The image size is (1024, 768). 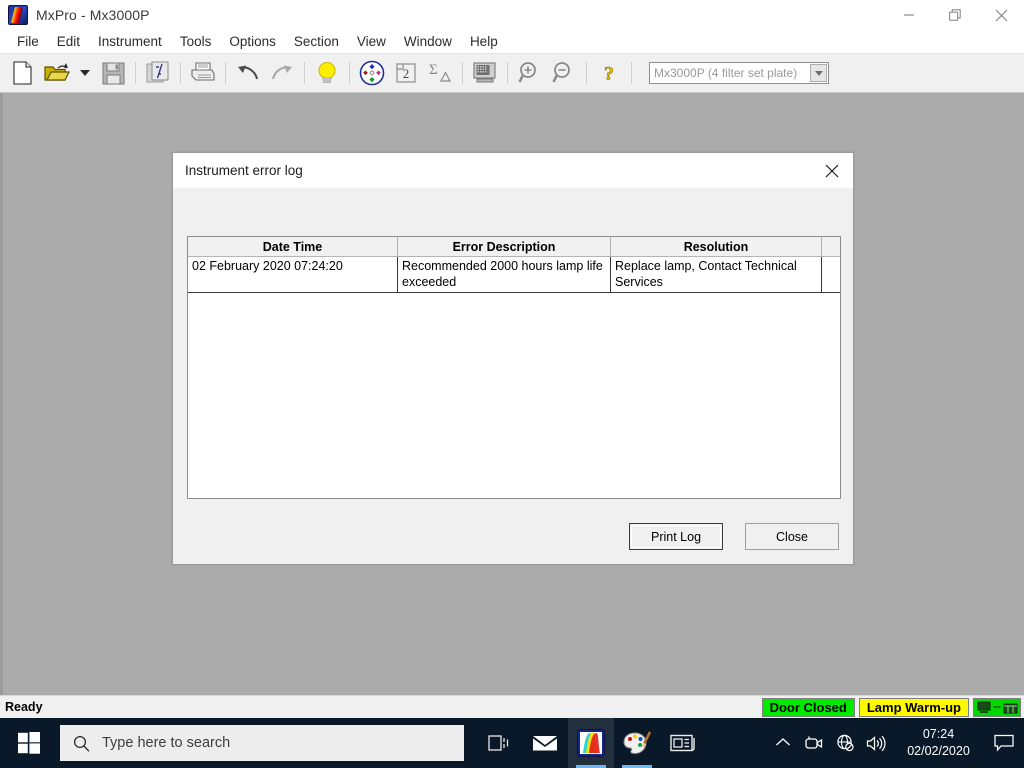 What do you see at coordinates (909, 15) in the screenshot?
I see `minimize-button` at bounding box center [909, 15].